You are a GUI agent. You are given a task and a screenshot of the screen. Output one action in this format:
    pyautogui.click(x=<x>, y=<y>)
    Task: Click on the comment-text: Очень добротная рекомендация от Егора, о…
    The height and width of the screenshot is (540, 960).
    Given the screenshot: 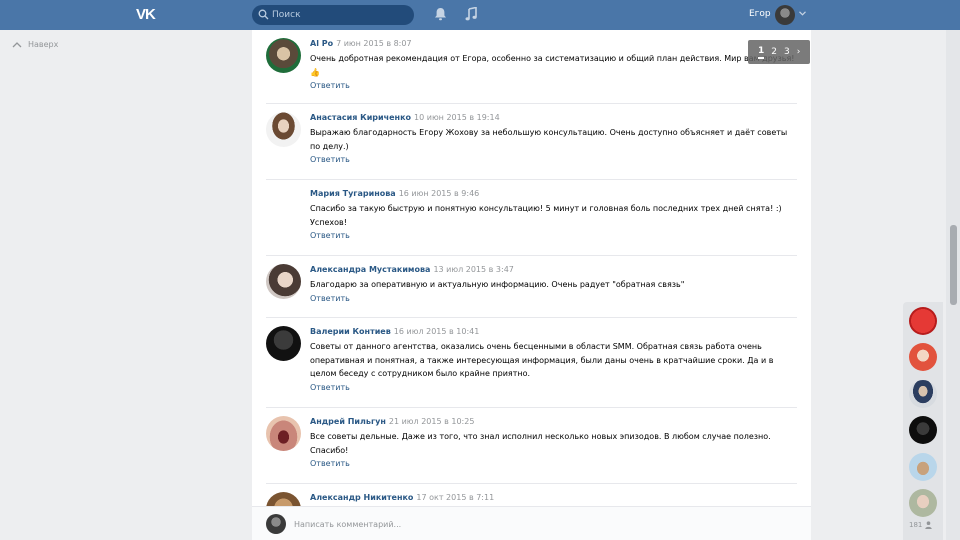 What is the action you would take?
    pyautogui.click(x=552, y=65)
    